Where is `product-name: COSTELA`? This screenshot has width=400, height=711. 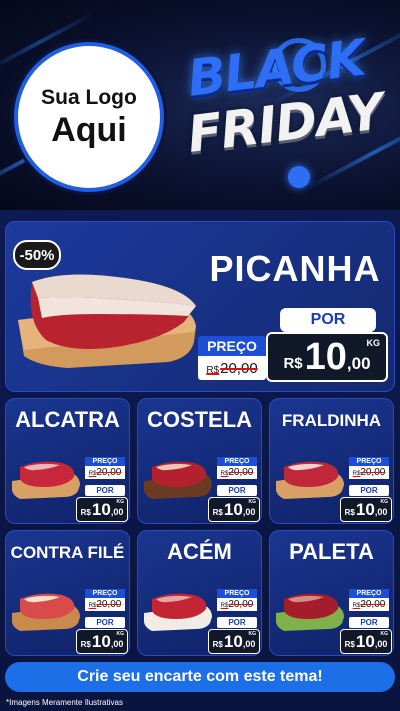
product-name: COSTELA is located at coordinates (199, 419).